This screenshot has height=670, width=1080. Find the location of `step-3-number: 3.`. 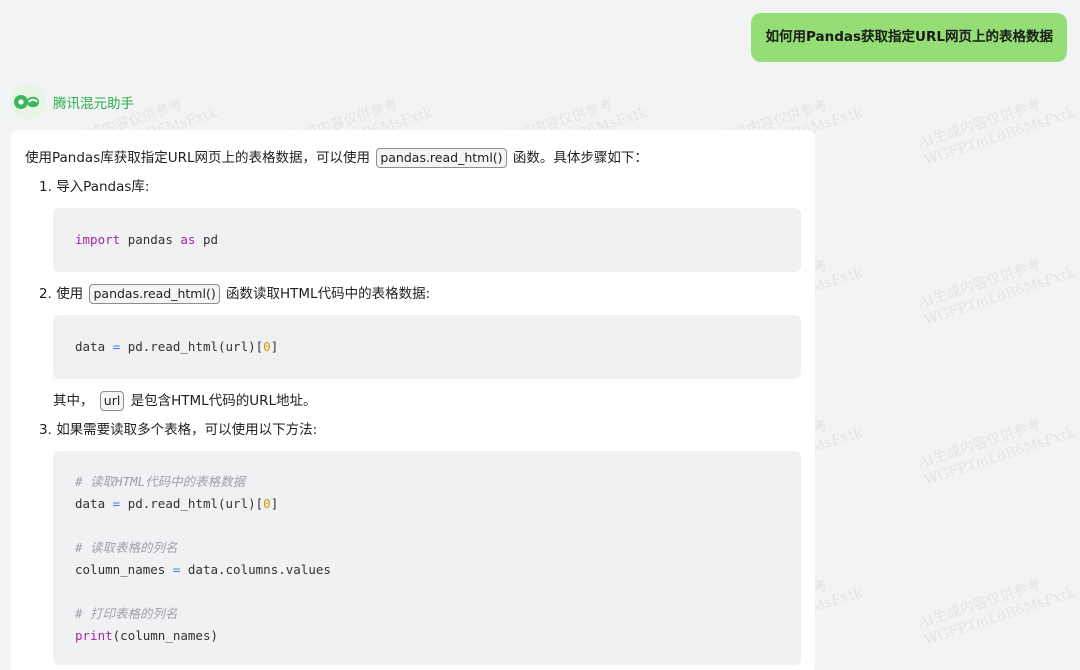

step-3-number: 3. is located at coordinates (45, 430).